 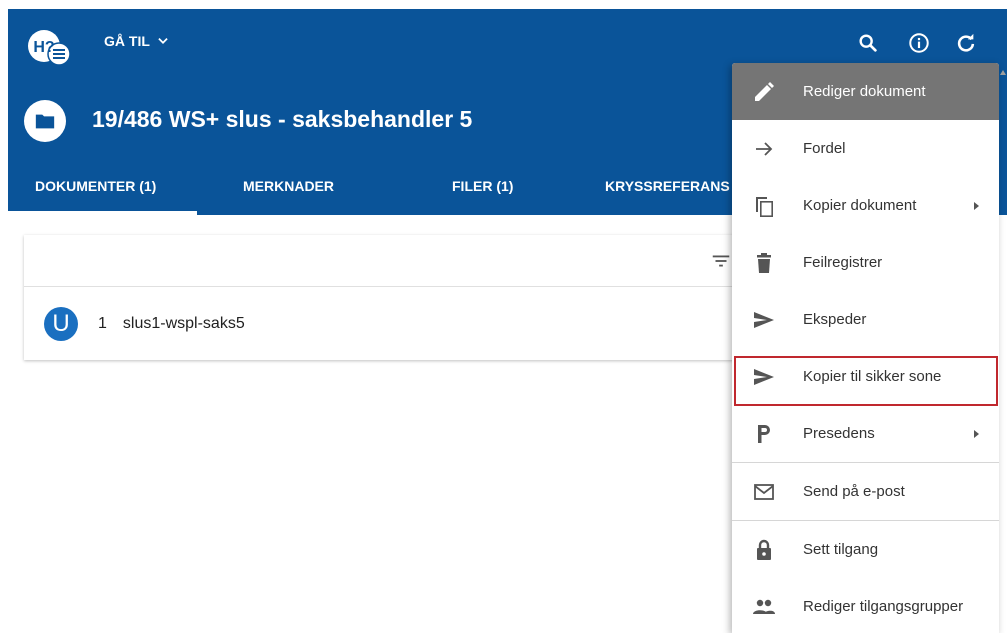 I want to click on search-button, so click(x=868, y=43).